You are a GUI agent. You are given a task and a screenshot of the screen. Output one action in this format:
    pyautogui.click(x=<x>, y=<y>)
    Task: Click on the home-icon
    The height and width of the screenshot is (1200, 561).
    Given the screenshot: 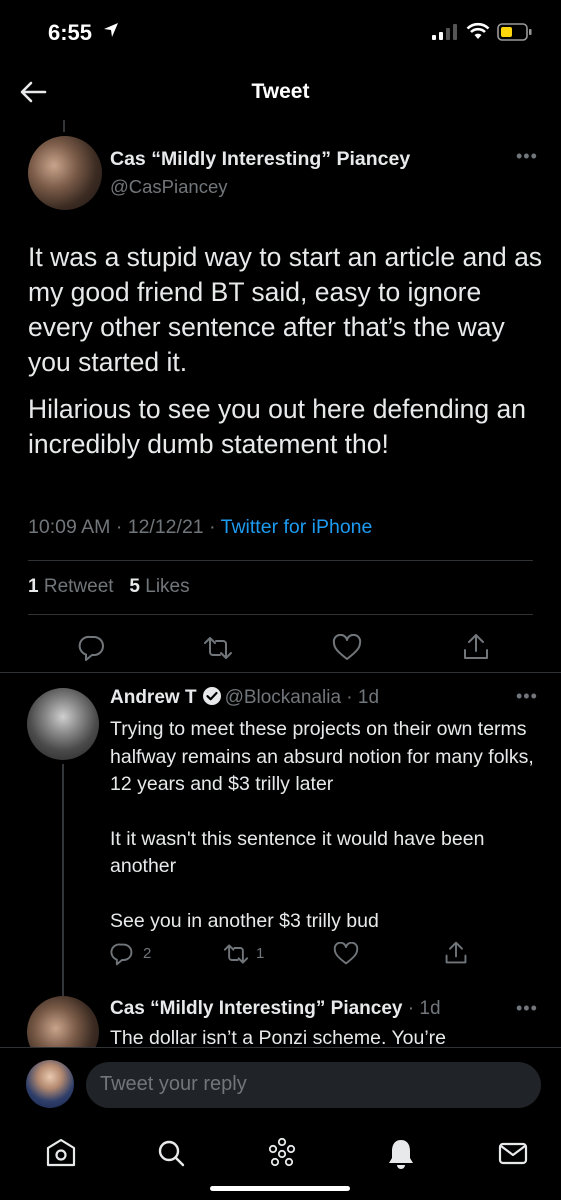 What is the action you would take?
    pyautogui.click(x=61, y=1153)
    